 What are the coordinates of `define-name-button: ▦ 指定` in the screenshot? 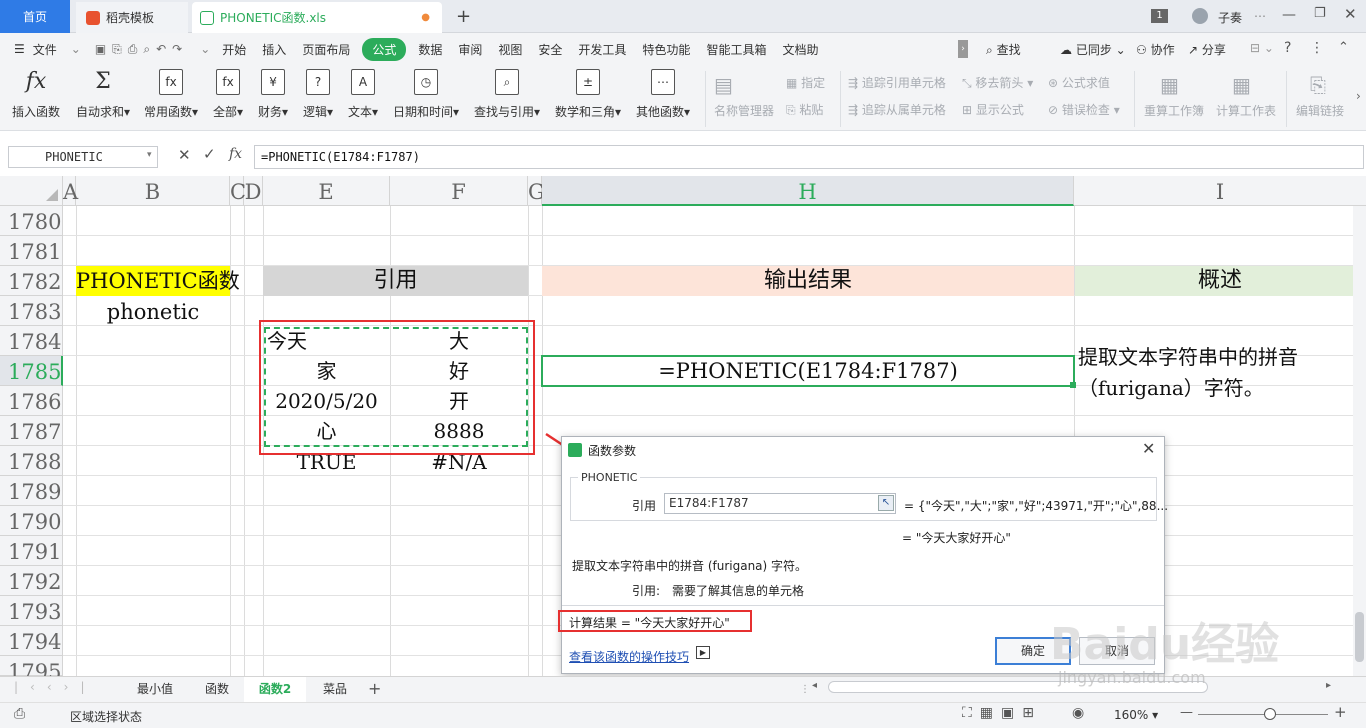 It's located at (805, 82).